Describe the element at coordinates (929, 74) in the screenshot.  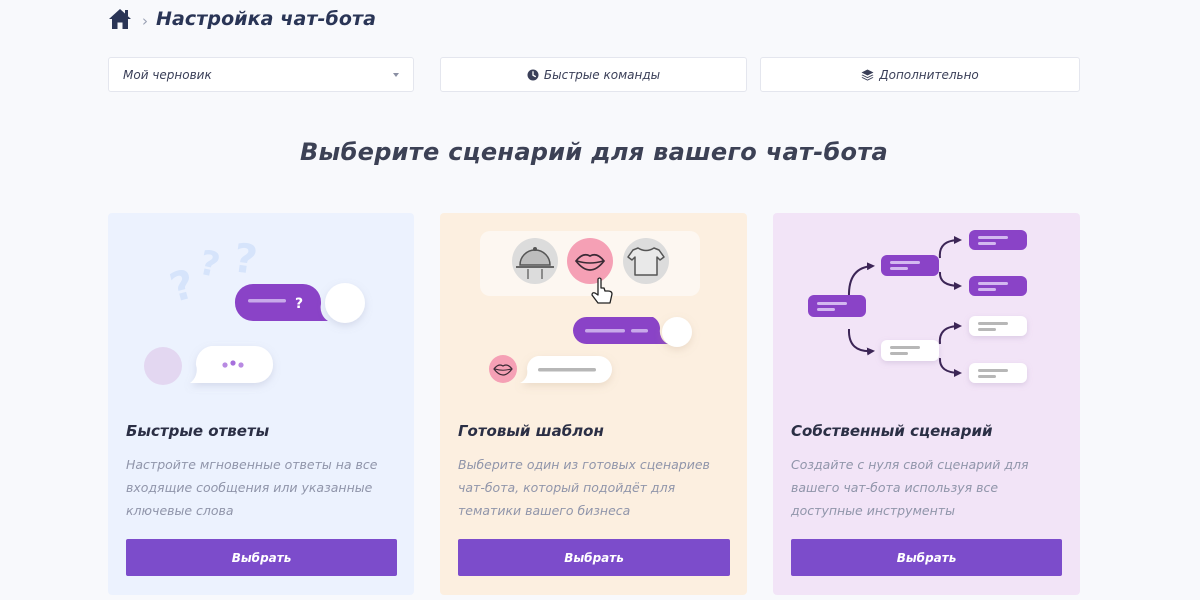
I see `advanced-label: Дополнительно` at that location.